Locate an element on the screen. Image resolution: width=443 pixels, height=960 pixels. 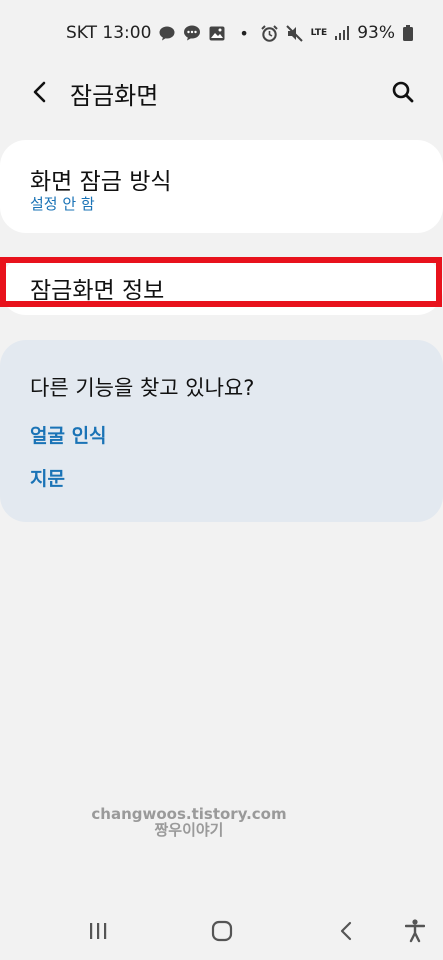
back-icon is located at coordinates (346, 931).